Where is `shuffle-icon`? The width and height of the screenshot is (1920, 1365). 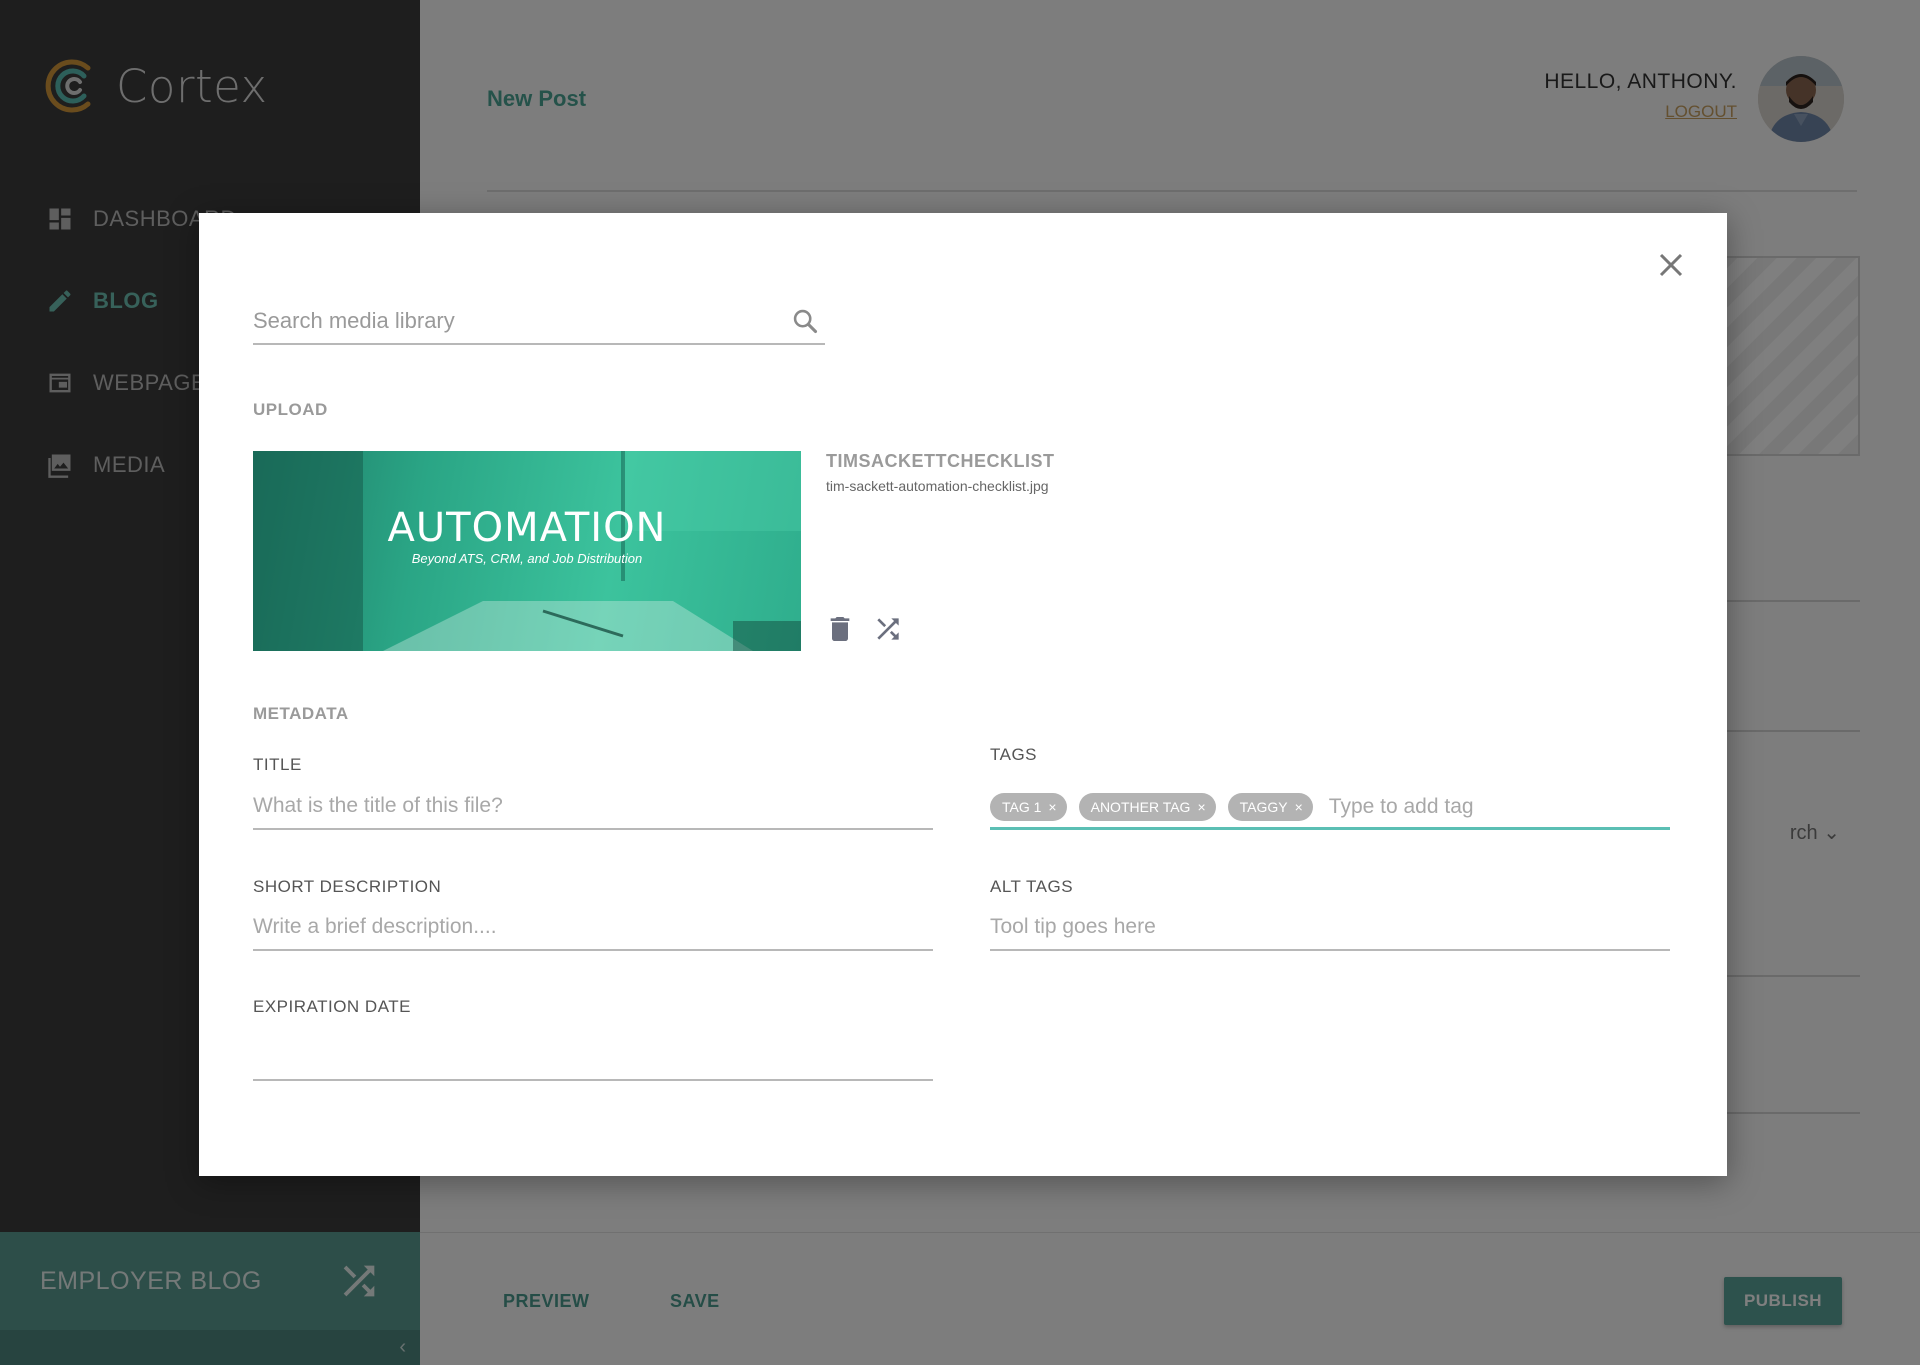
shuffle-icon is located at coordinates (888, 629).